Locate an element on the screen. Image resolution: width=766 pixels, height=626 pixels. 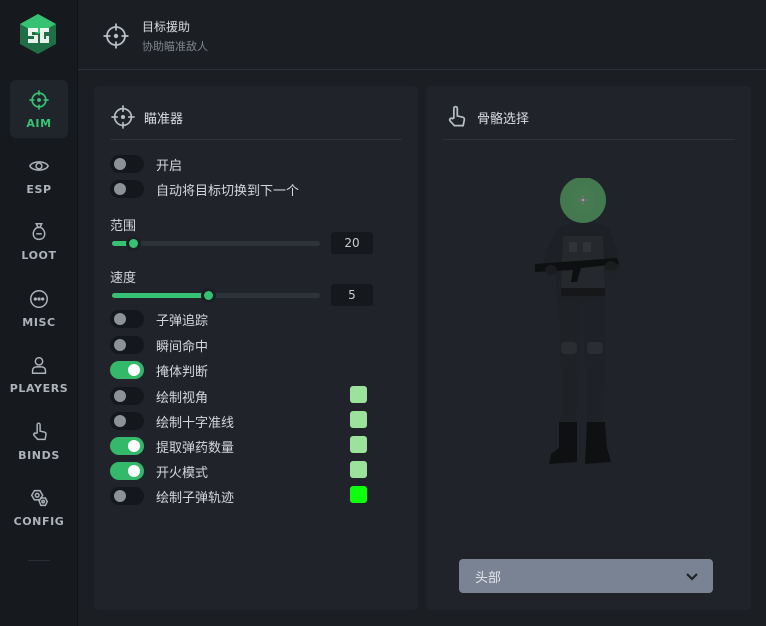
nav-aim-label: AIM is located at coordinates (39, 123).